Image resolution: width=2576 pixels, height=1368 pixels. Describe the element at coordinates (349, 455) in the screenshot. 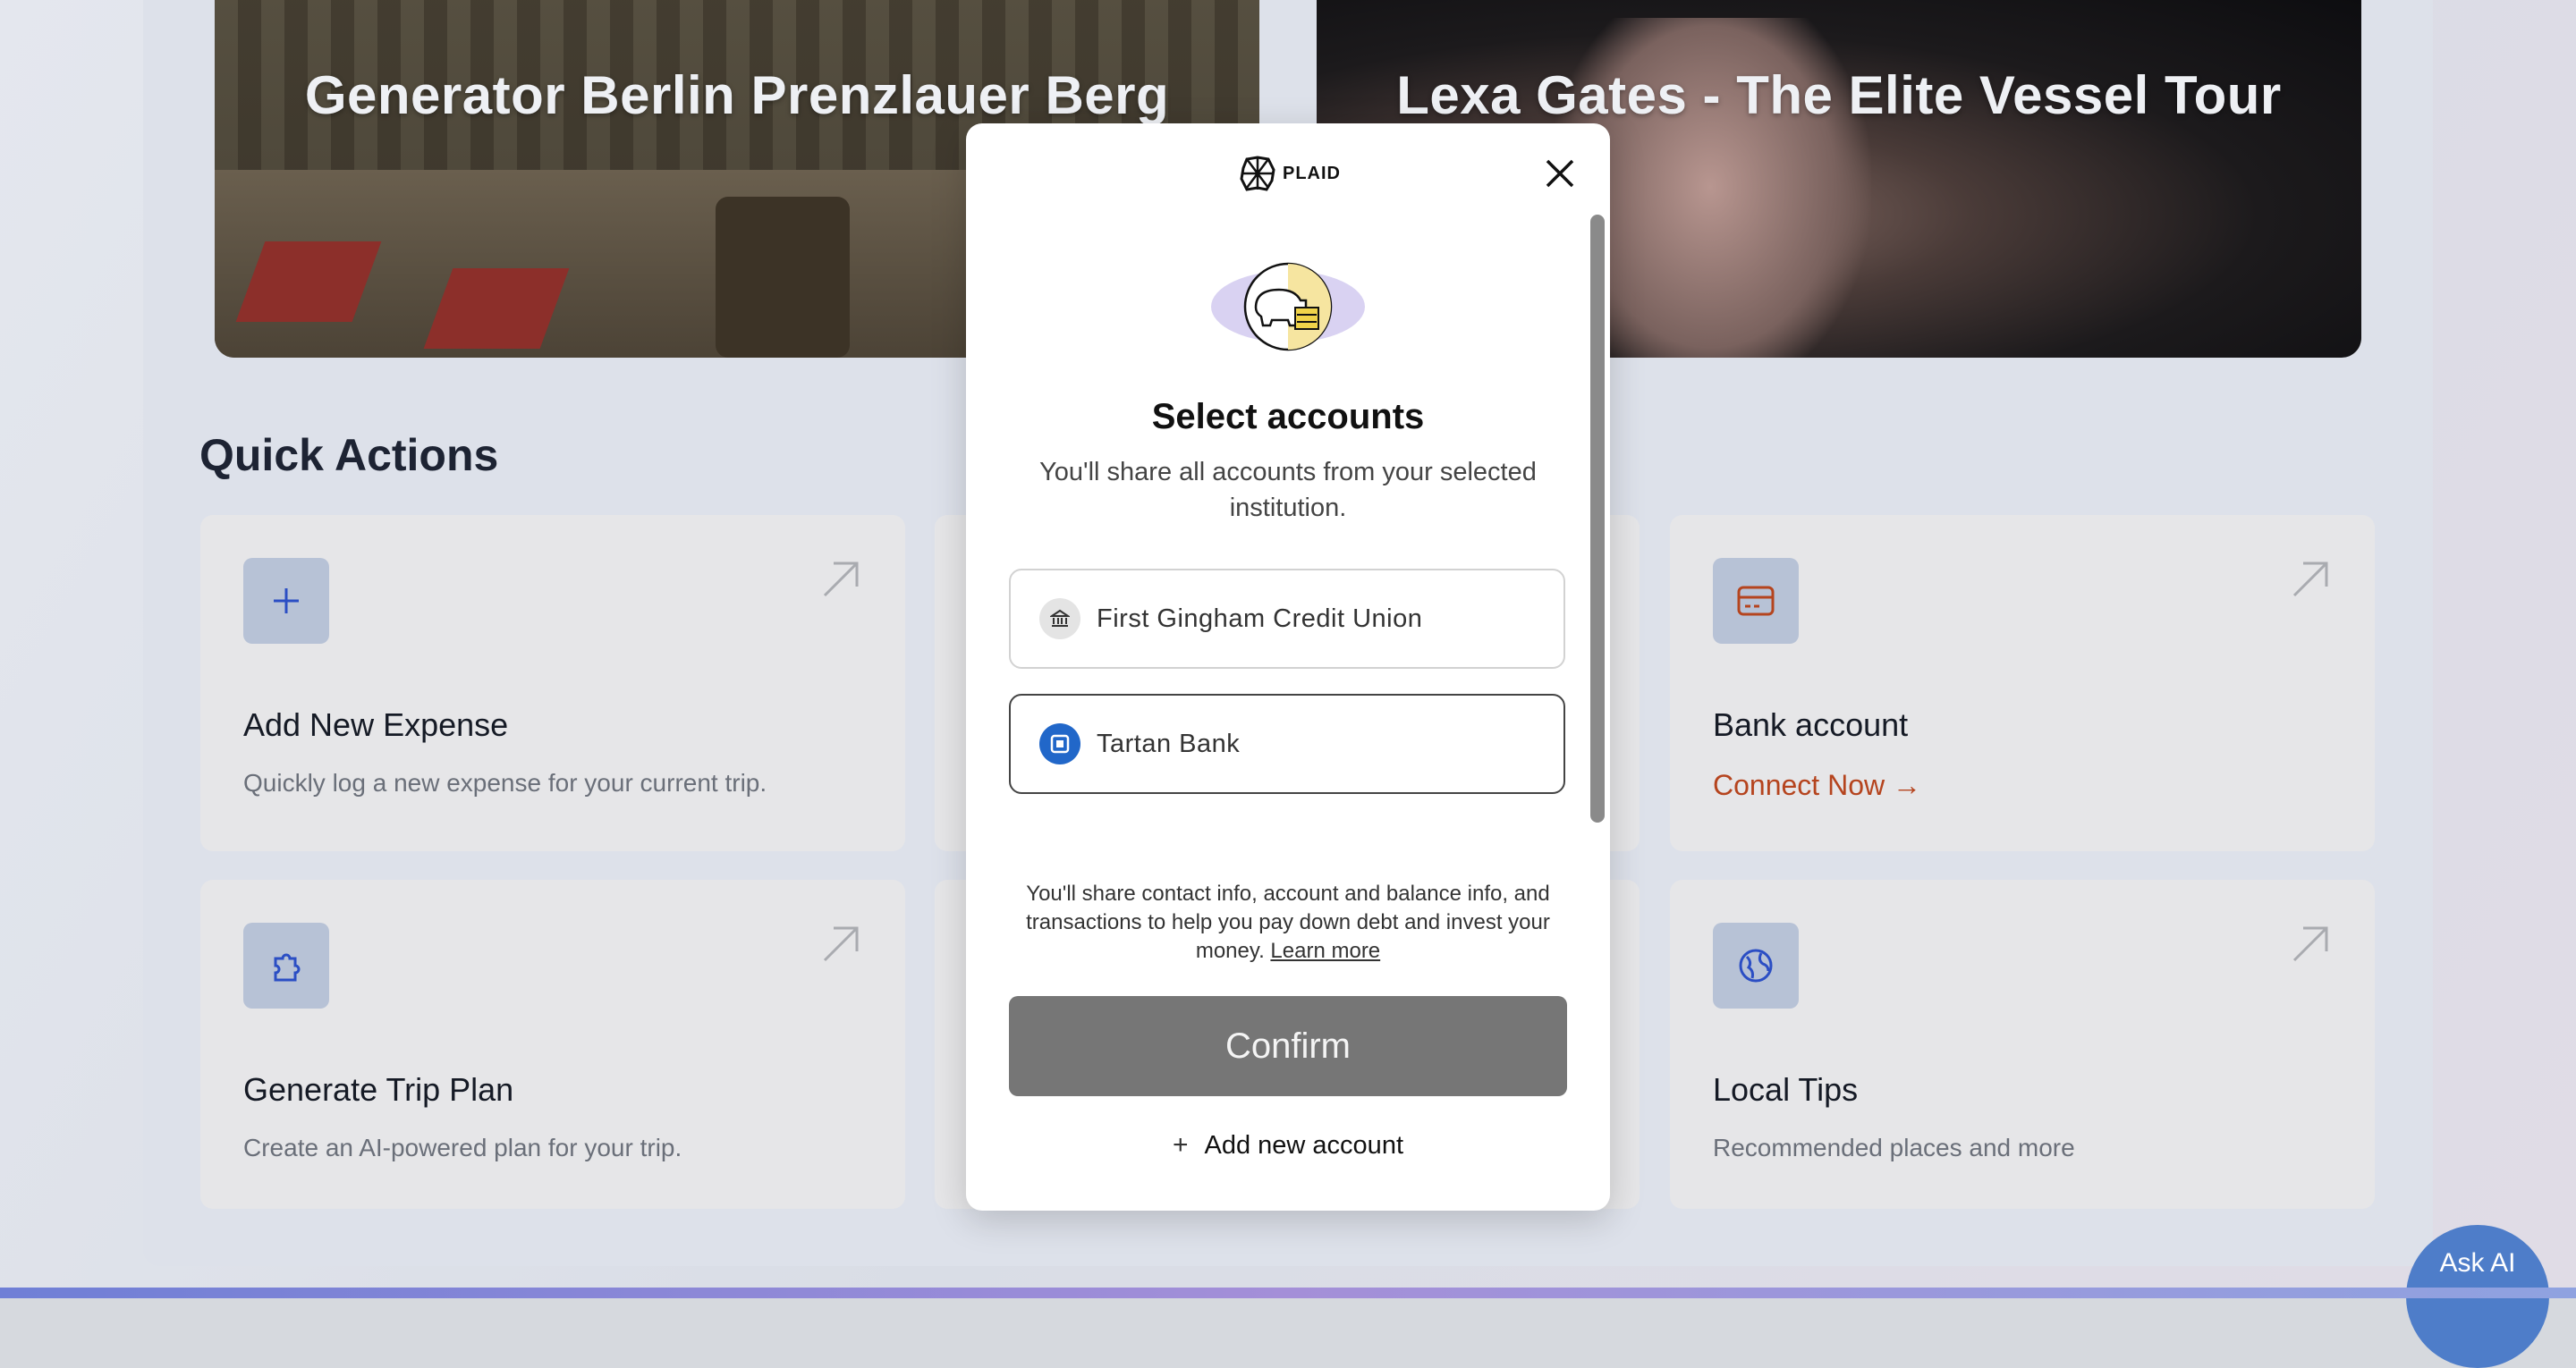

I see `quick-actions-title: Quick Actions` at that location.